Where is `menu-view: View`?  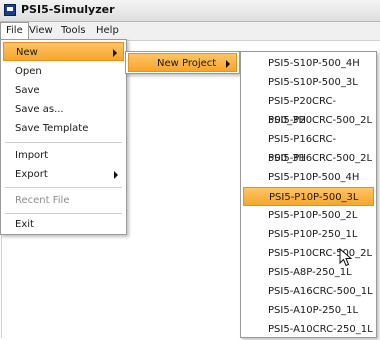
menu-view: View is located at coordinates (41, 31).